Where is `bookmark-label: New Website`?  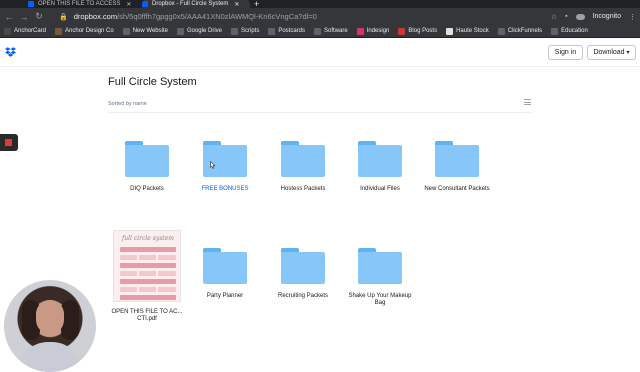
bookmark-label: New Website is located at coordinates (150, 31).